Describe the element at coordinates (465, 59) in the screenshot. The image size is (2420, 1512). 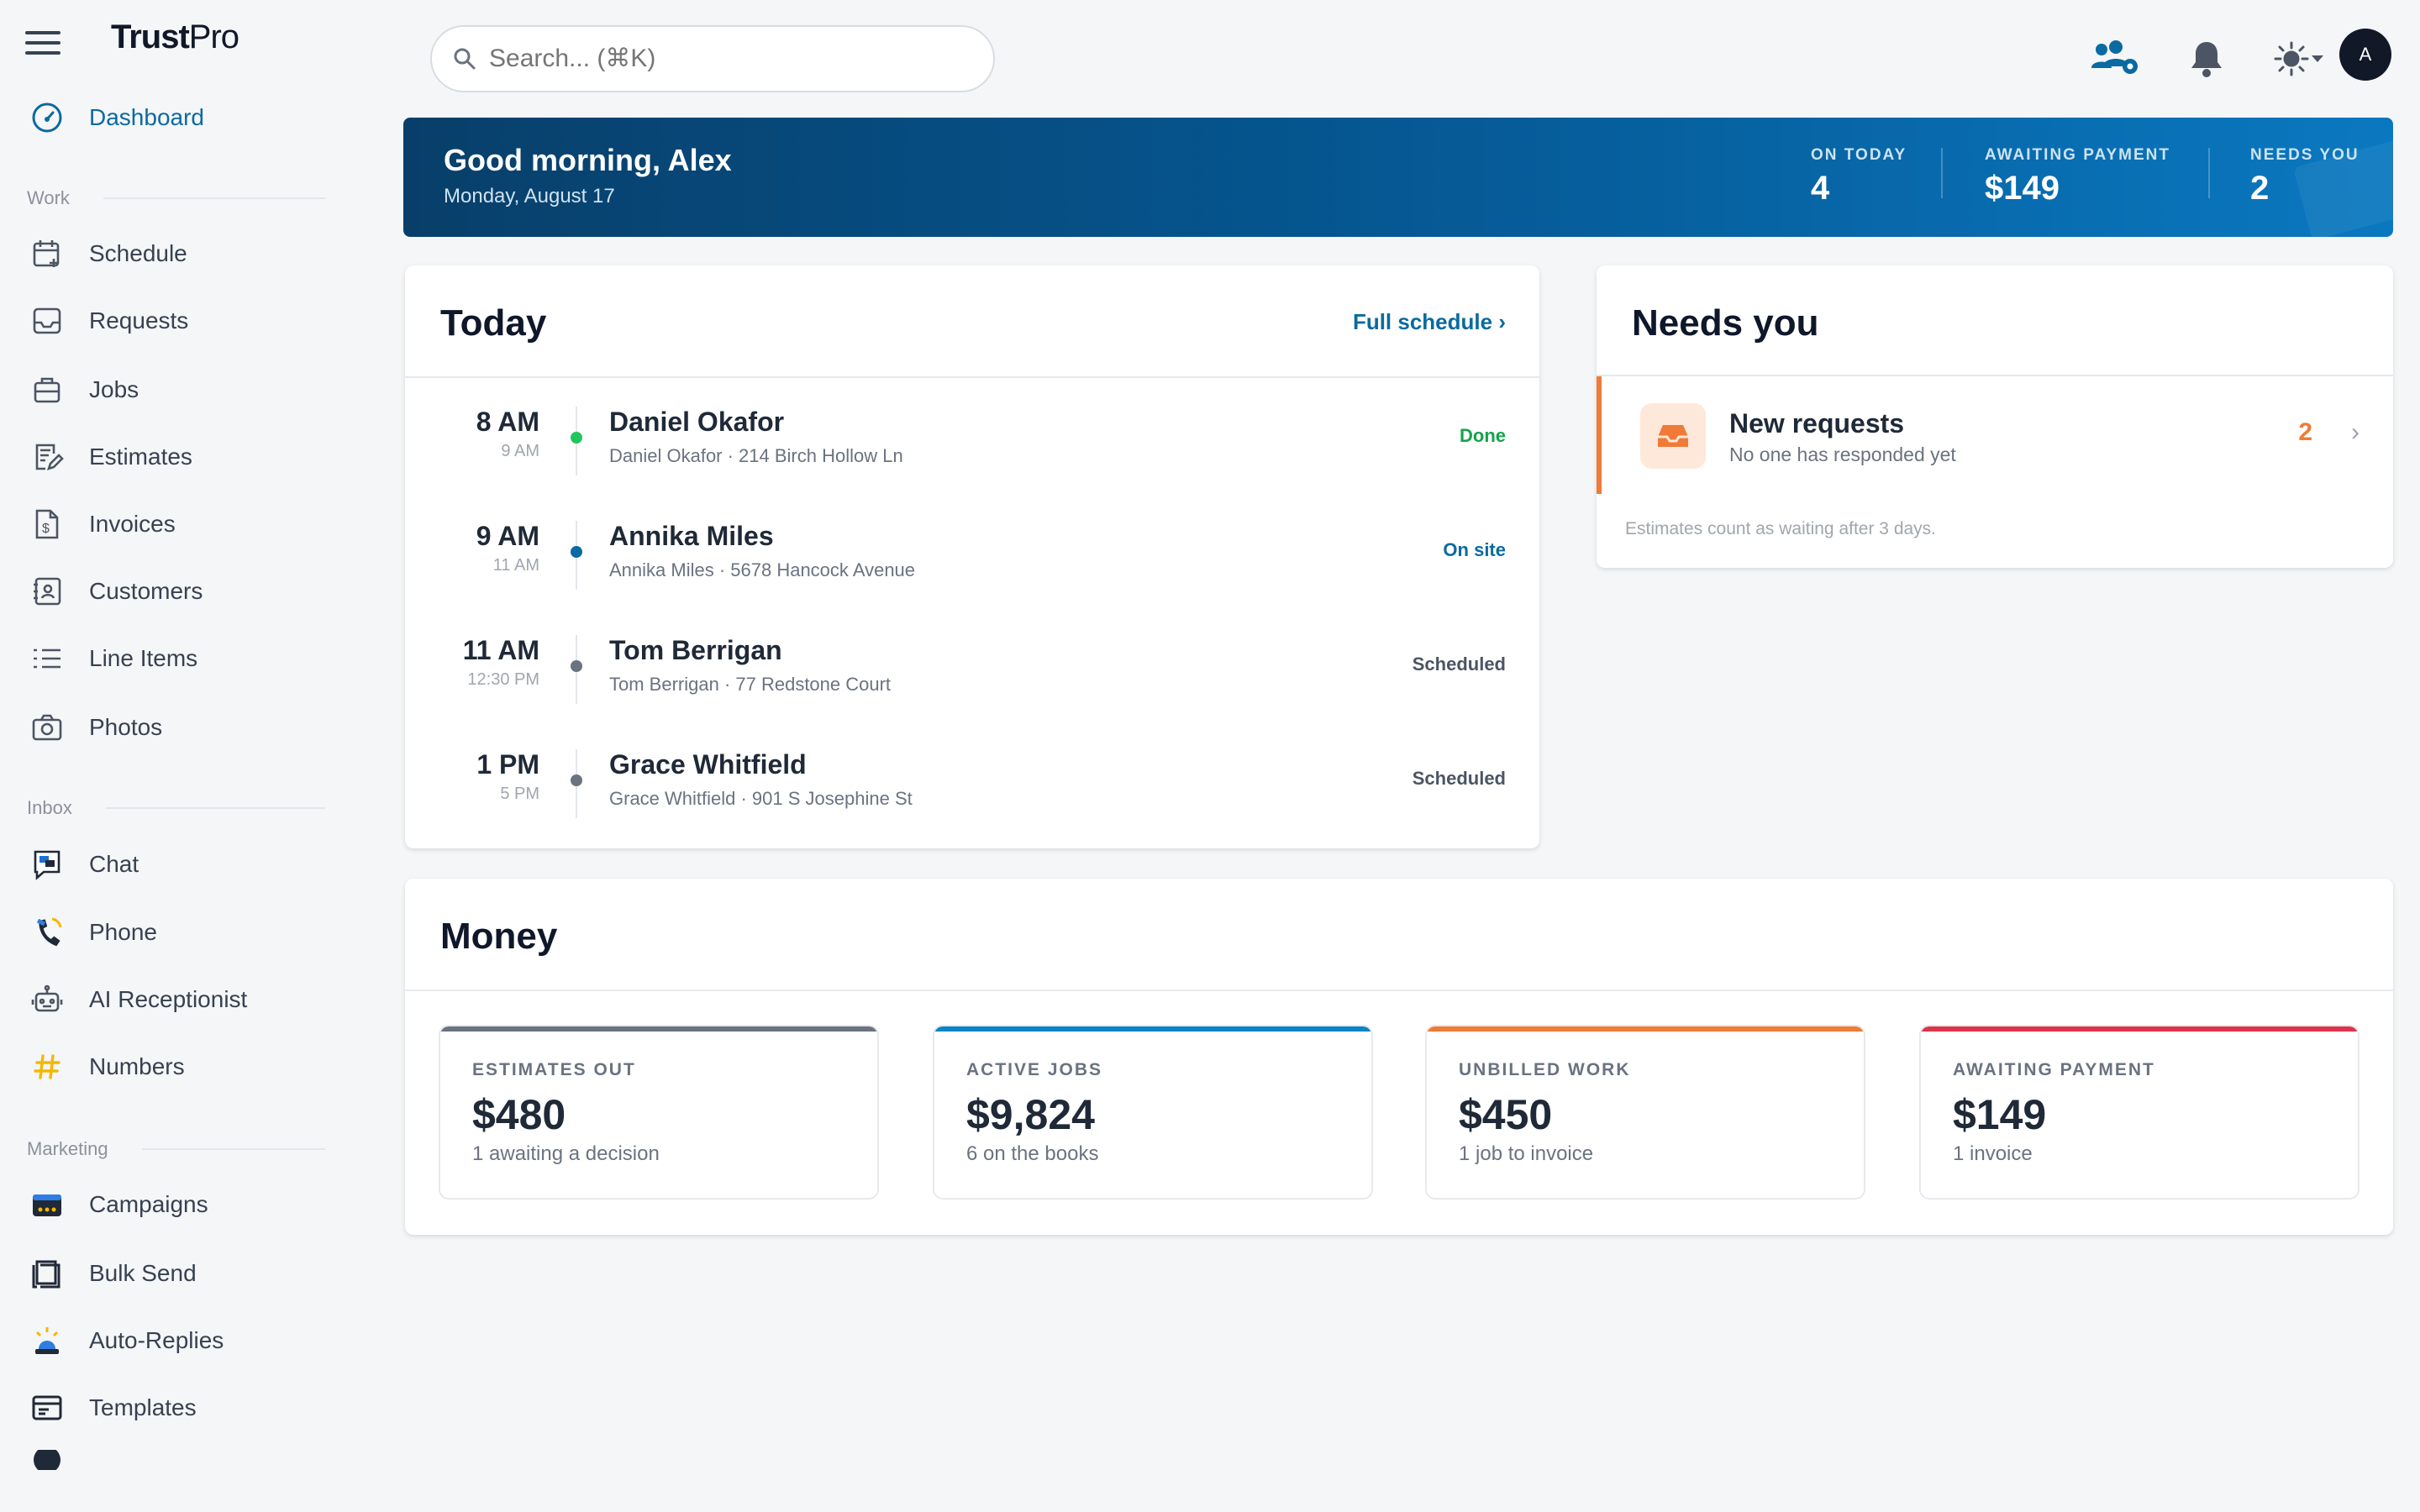
I see `search-icon` at that location.